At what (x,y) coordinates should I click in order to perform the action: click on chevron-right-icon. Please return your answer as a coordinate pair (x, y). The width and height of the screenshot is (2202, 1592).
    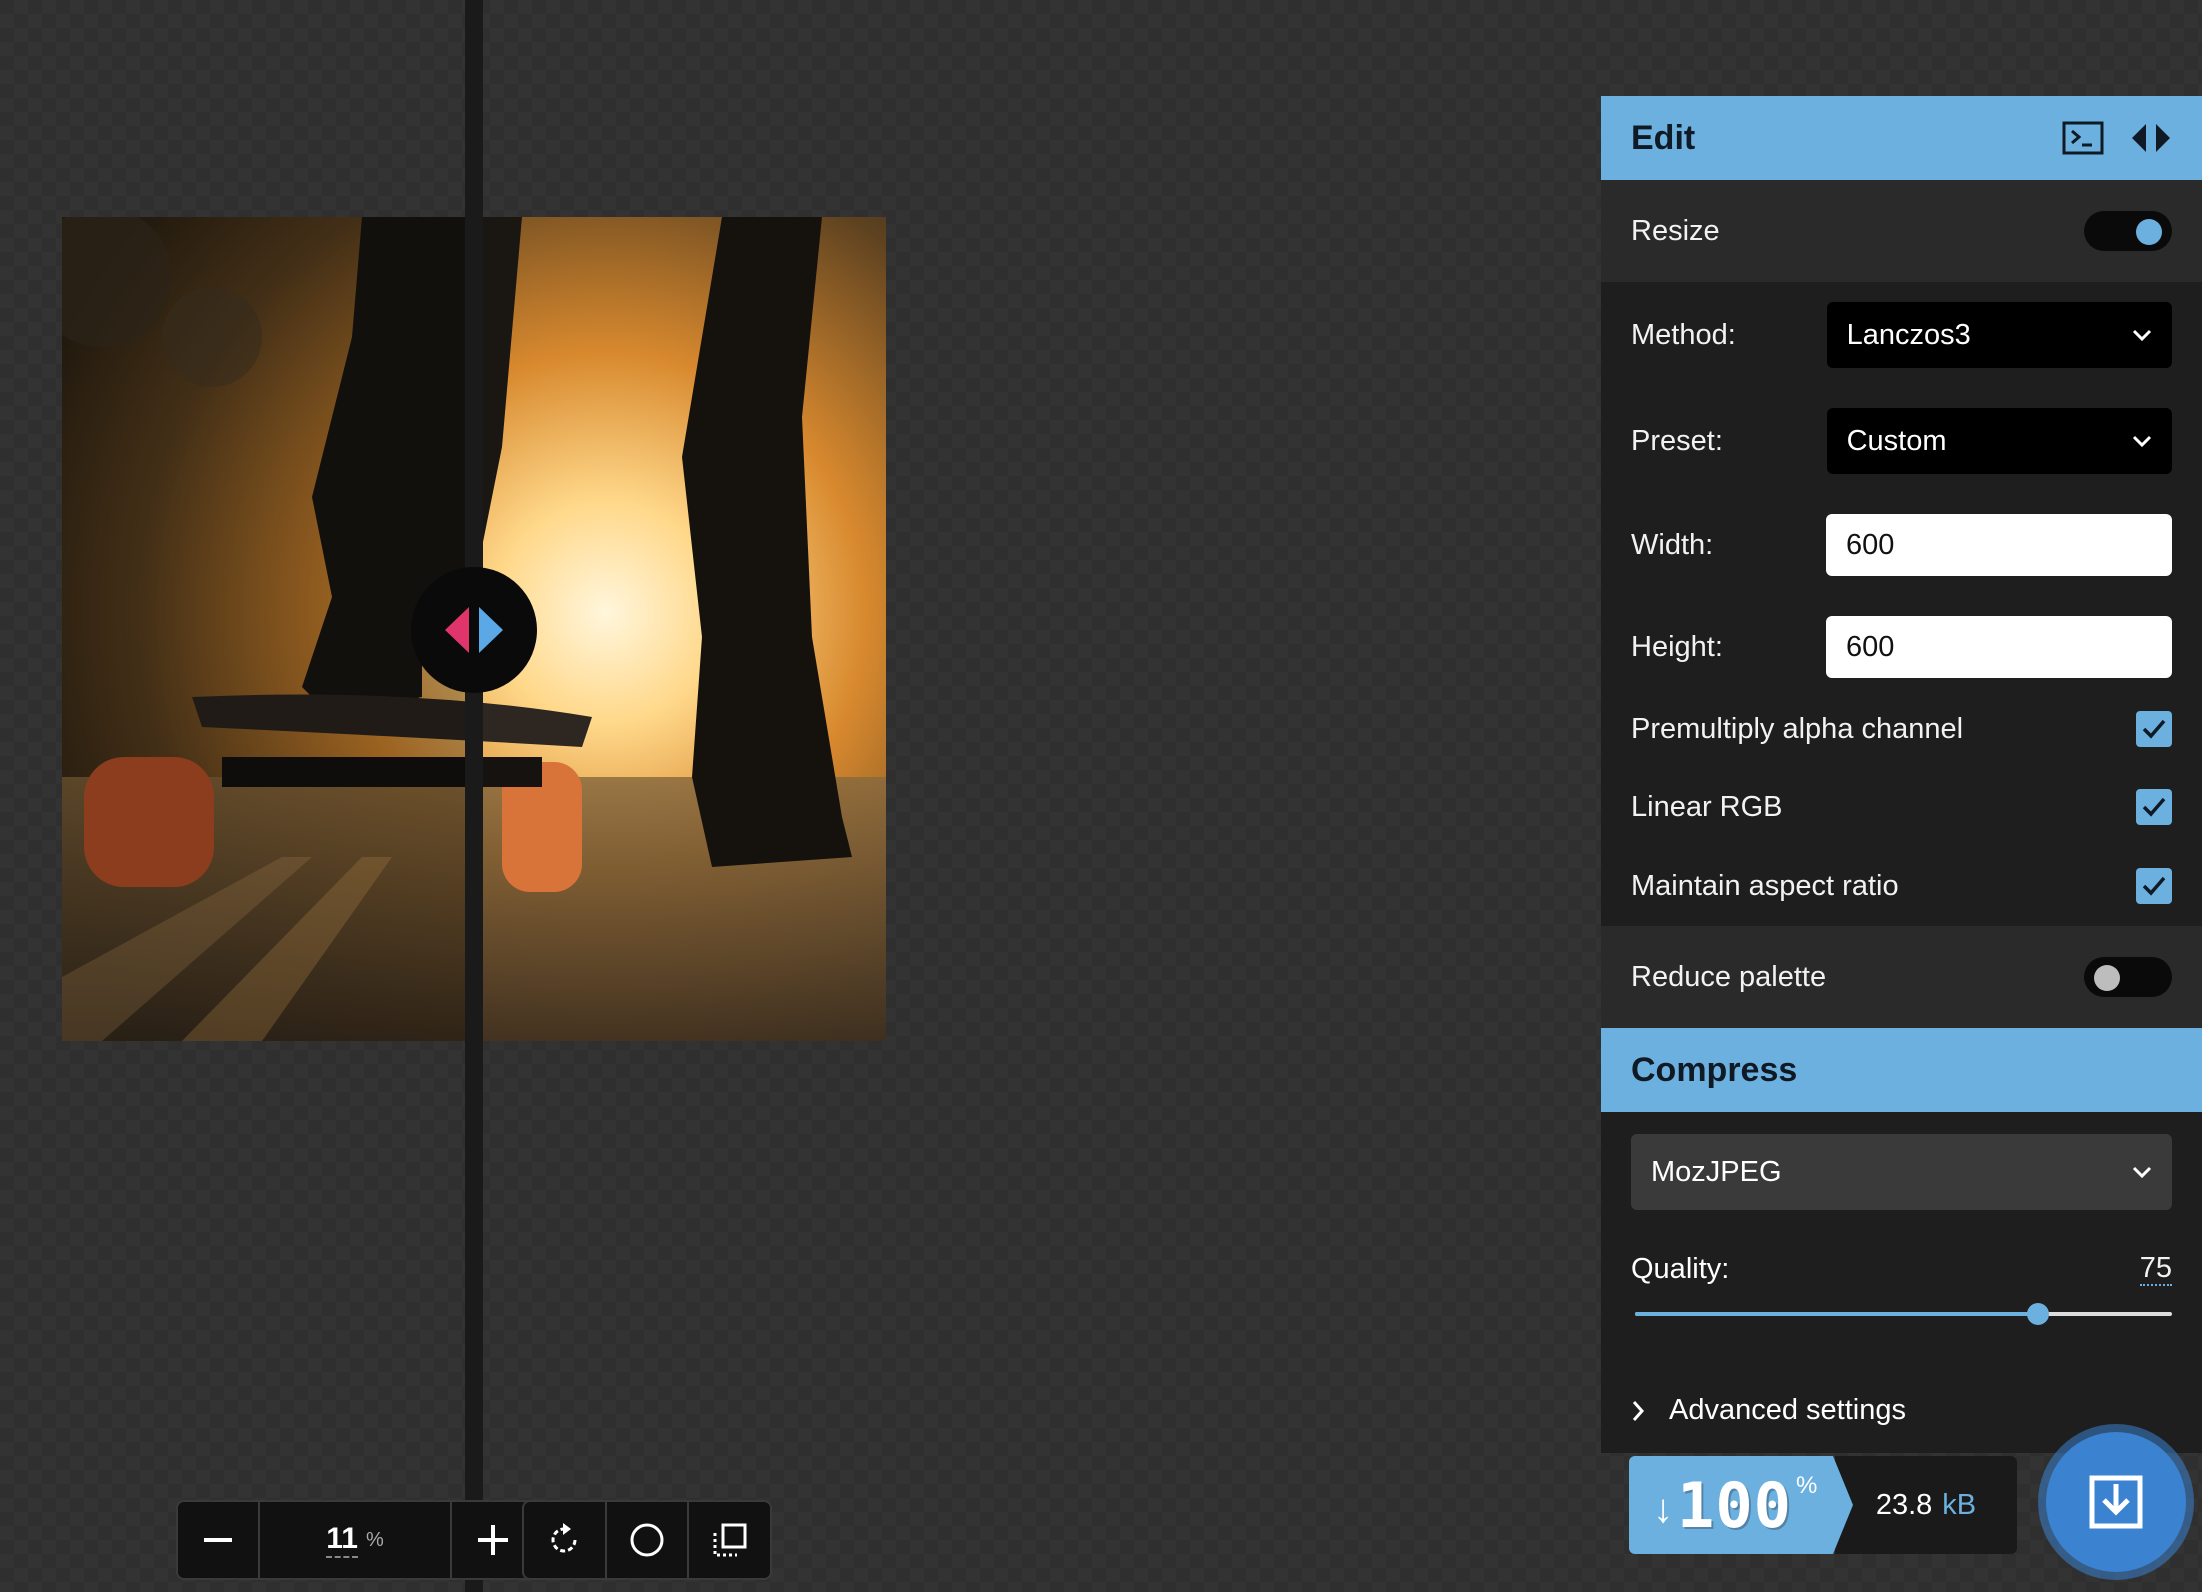
    Looking at the image, I should click on (1638, 1410).